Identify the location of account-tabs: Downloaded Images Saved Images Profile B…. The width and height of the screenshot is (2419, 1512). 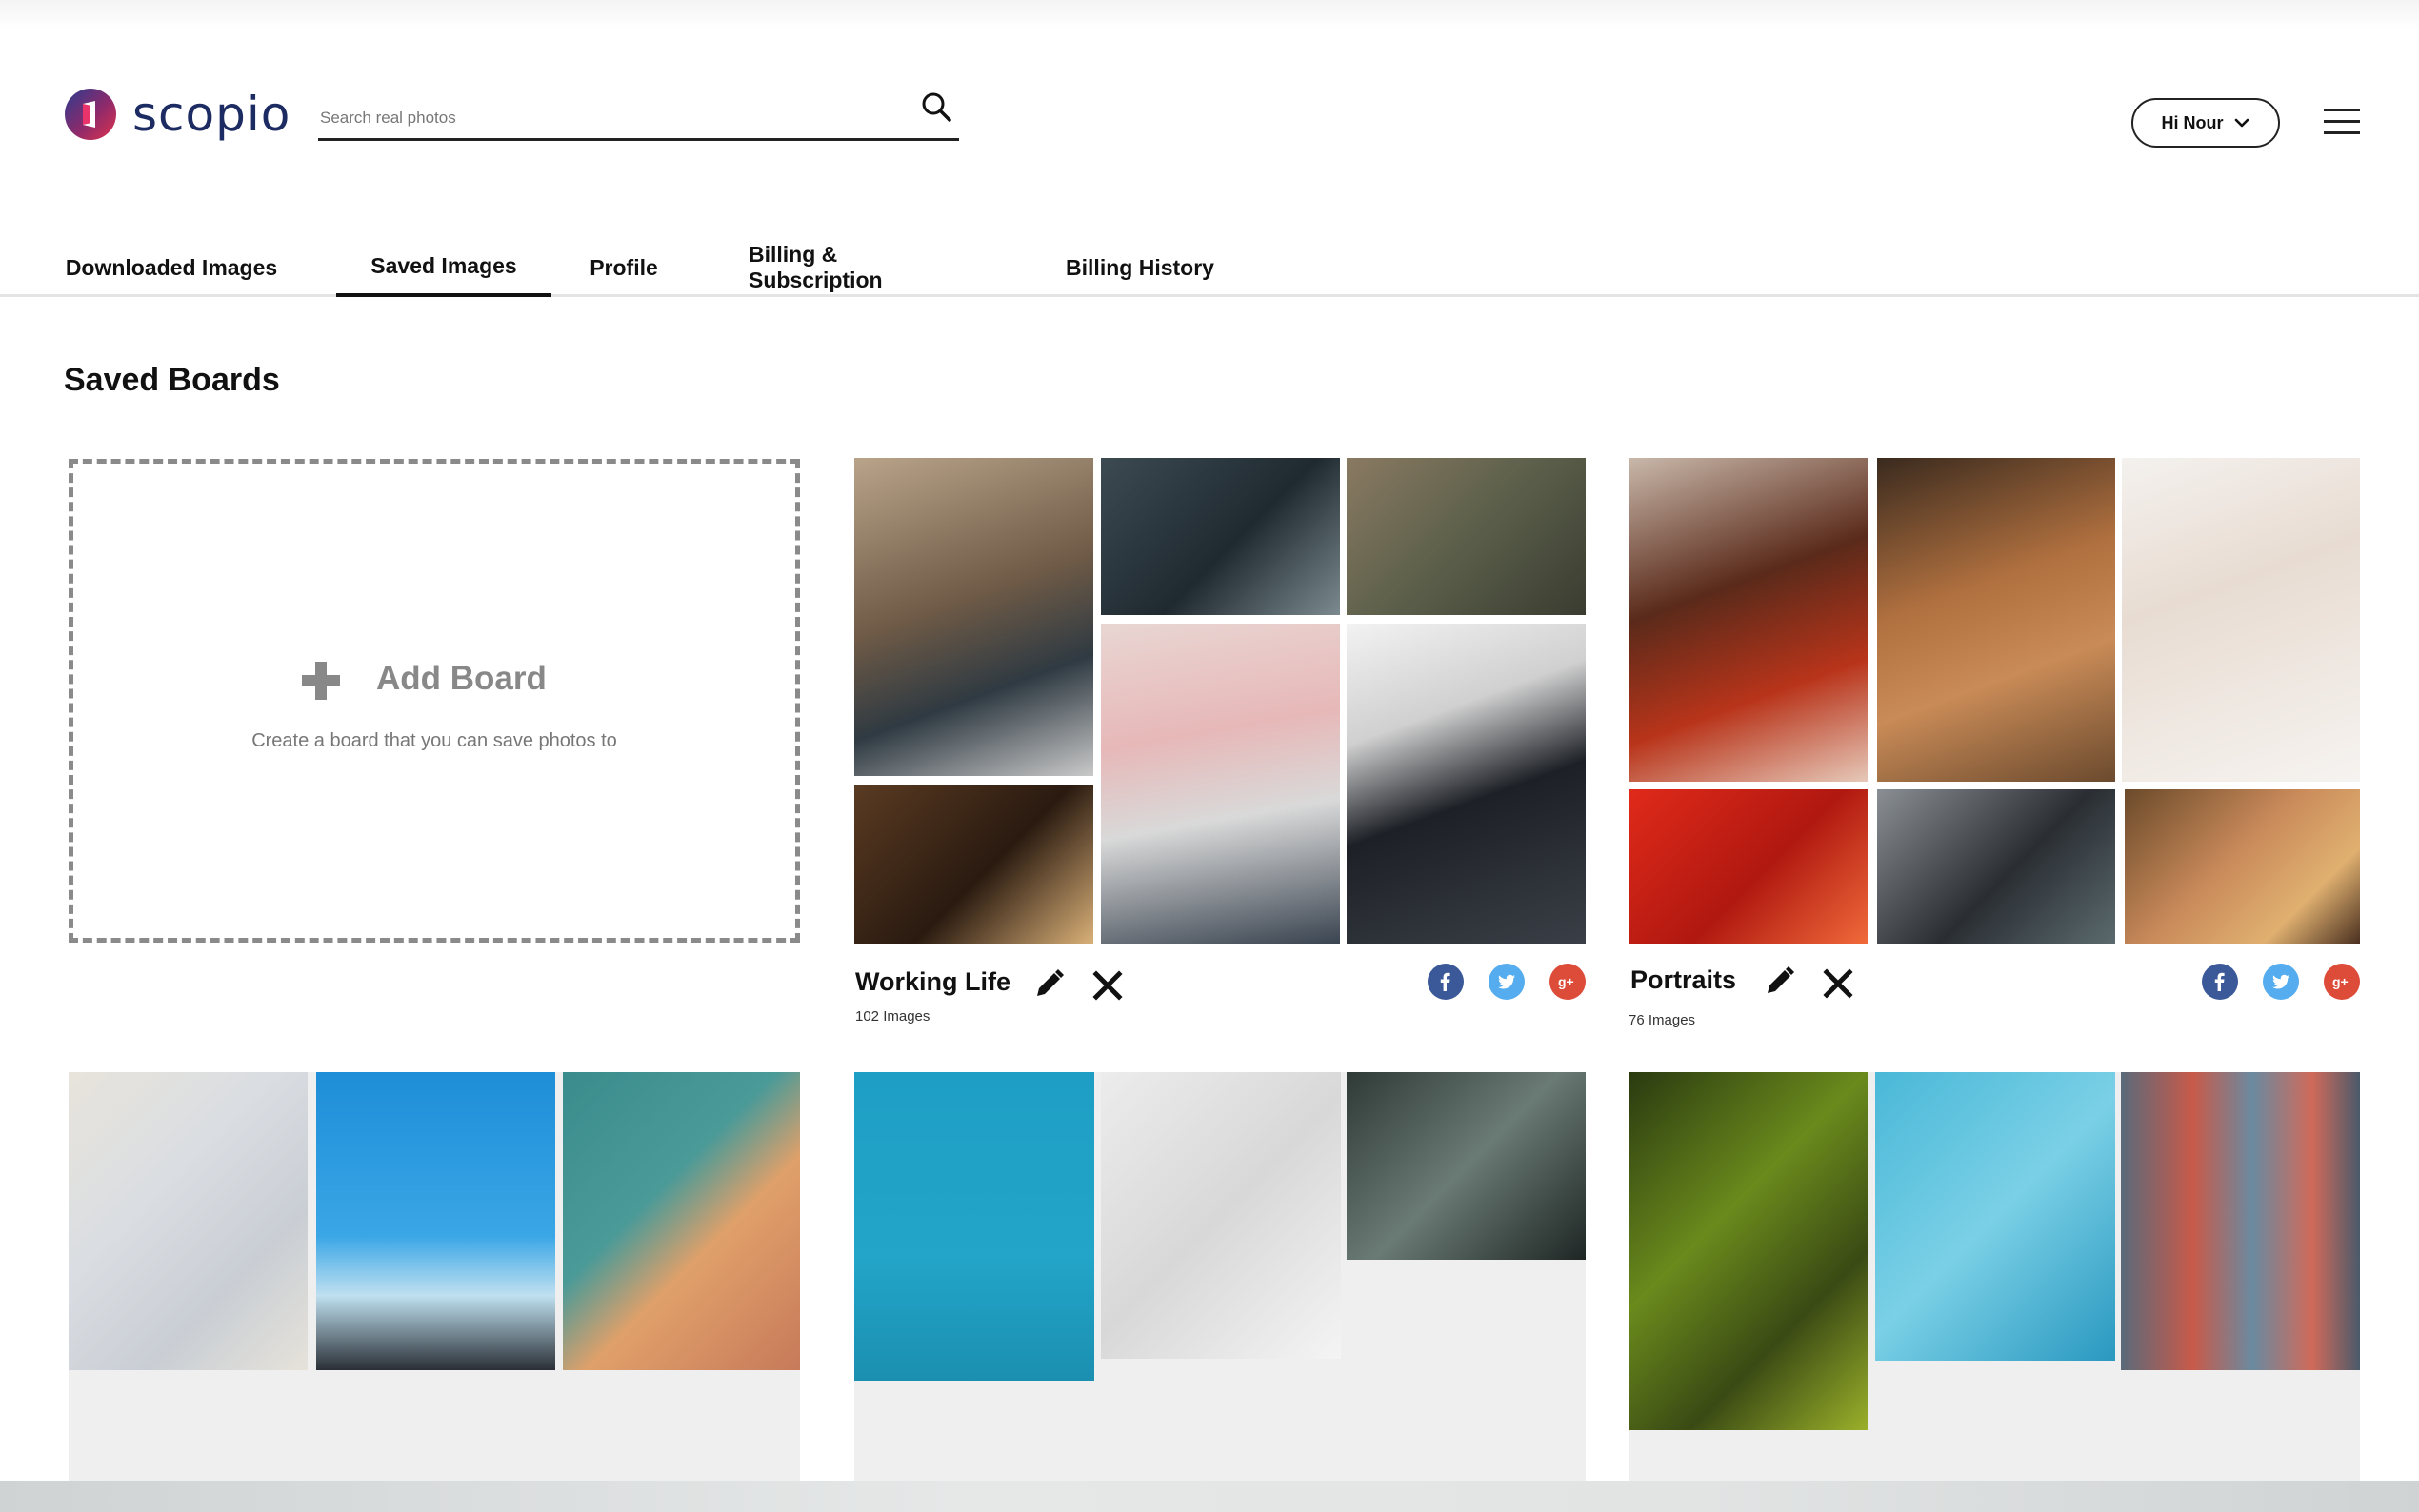
(1209, 267).